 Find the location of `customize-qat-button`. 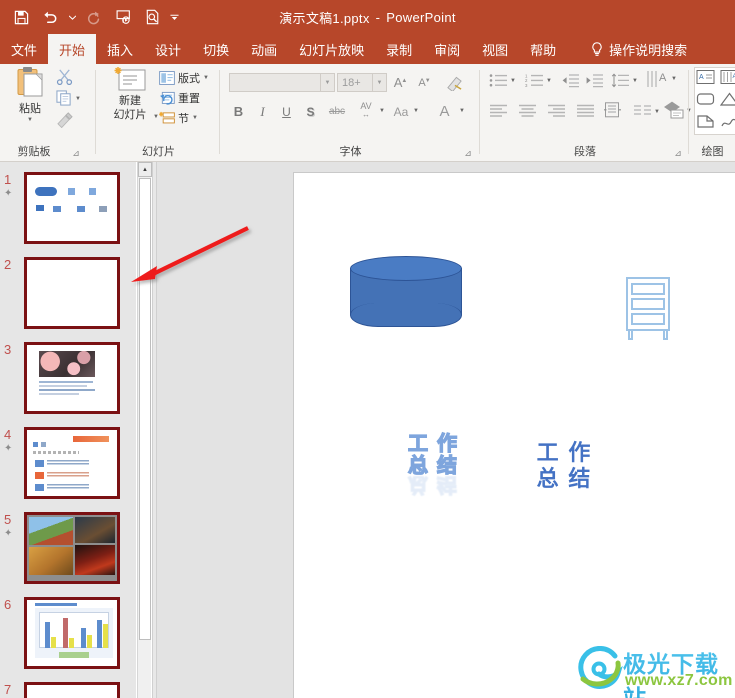

customize-qat-button is located at coordinates (174, 17).